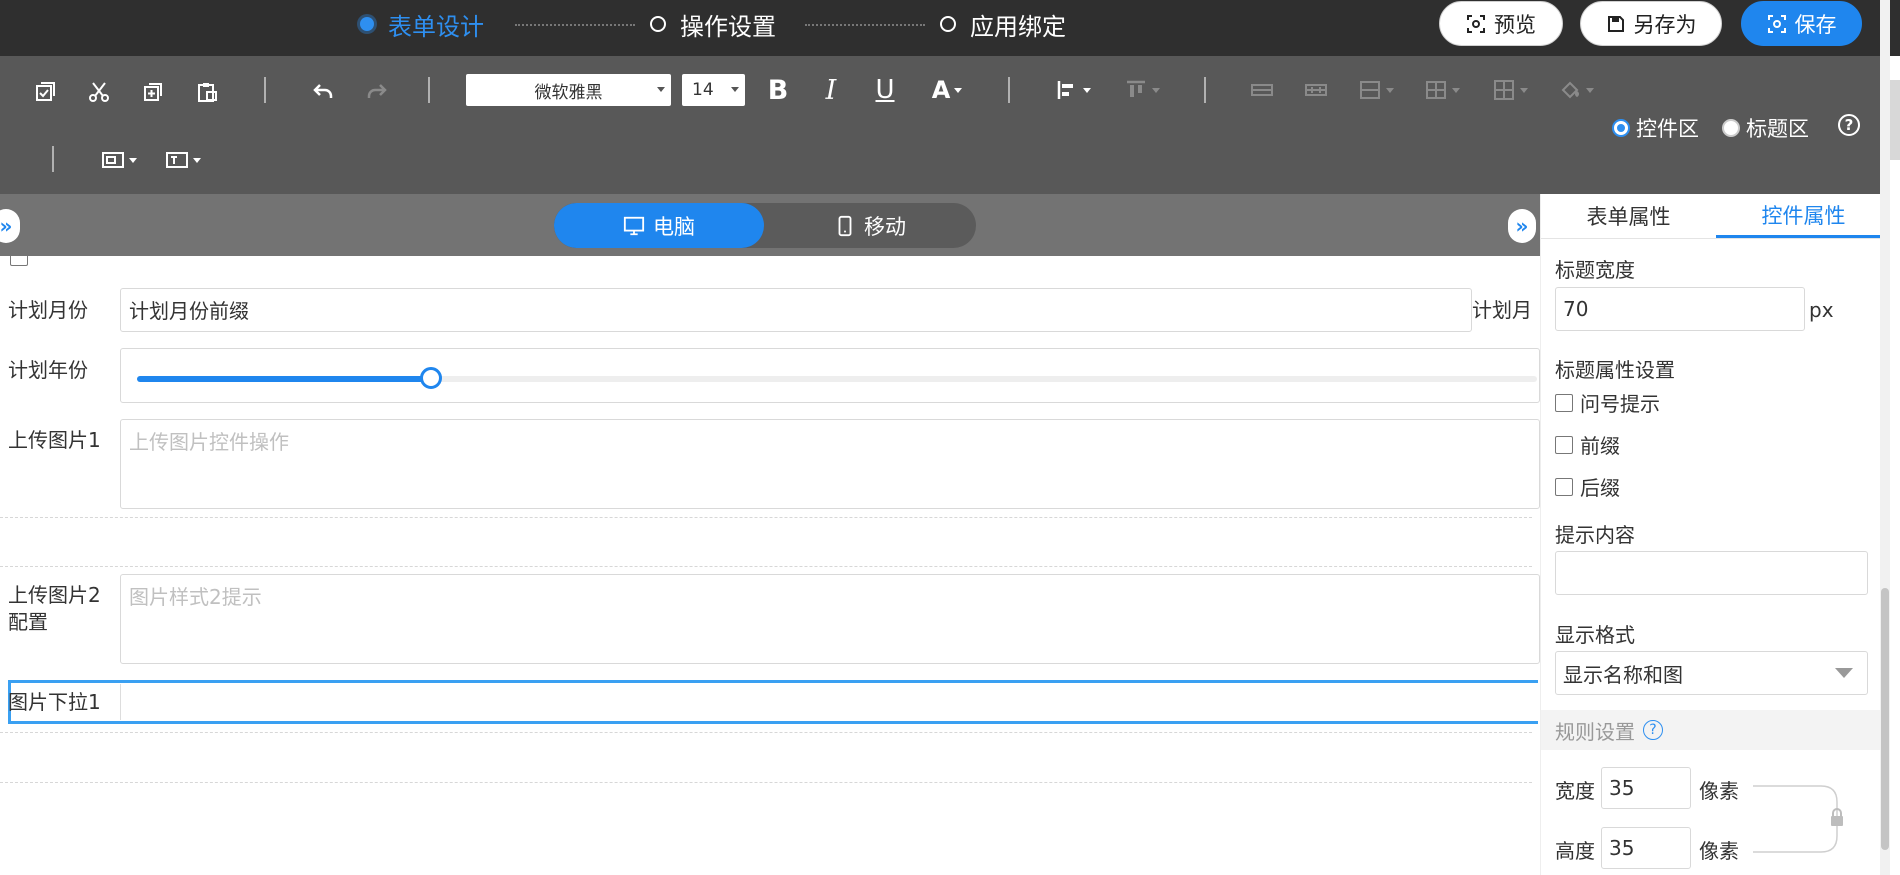 This screenshot has width=1900, height=875. What do you see at coordinates (1646, 848) in the screenshot?
I see `height-input: 35` at bounding box center [1646, 848].